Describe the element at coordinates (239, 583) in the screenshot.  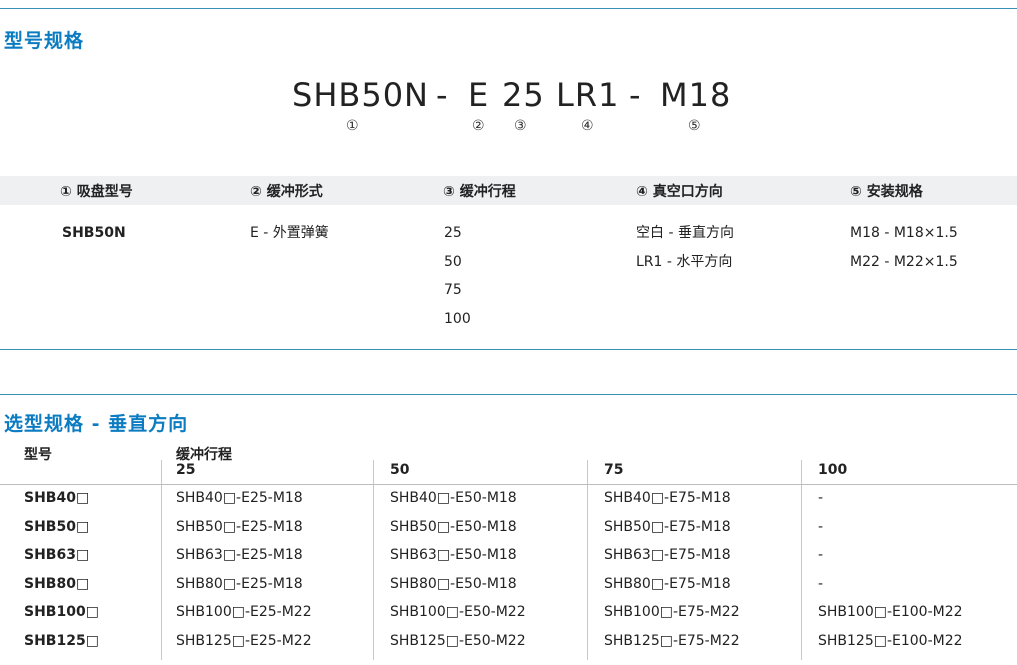
I see `row-cell-part-number: SHB80□-E25-M18` at that location.